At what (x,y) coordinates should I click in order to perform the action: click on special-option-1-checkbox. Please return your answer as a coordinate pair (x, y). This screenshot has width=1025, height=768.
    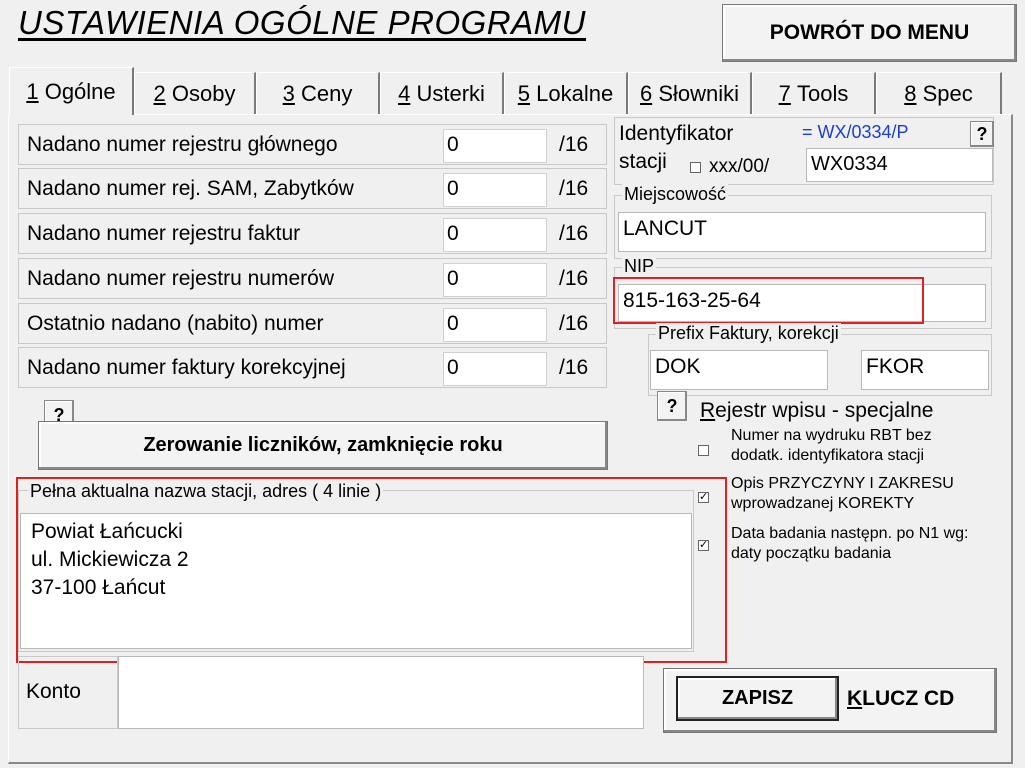
    Looking at the image, I should click on (703, 450).